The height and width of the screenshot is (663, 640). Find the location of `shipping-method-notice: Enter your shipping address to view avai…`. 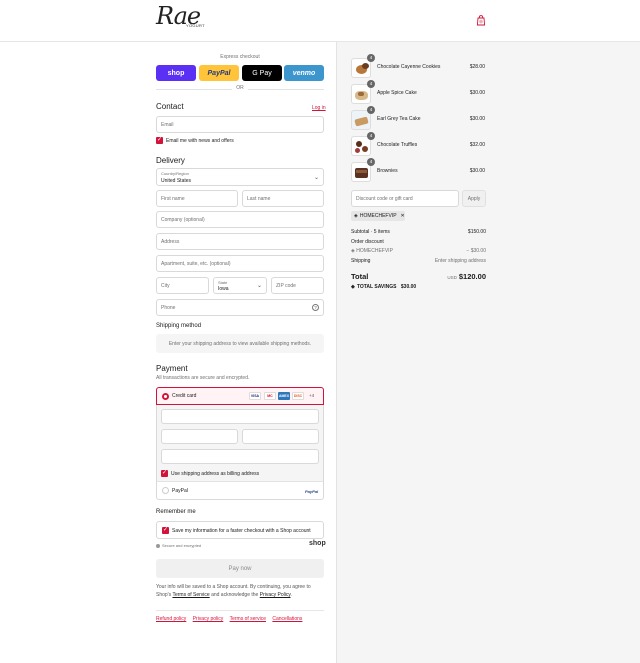

shipping-method-notice: Enter your shipping address to view avai… is located at coordinates (240, 343).